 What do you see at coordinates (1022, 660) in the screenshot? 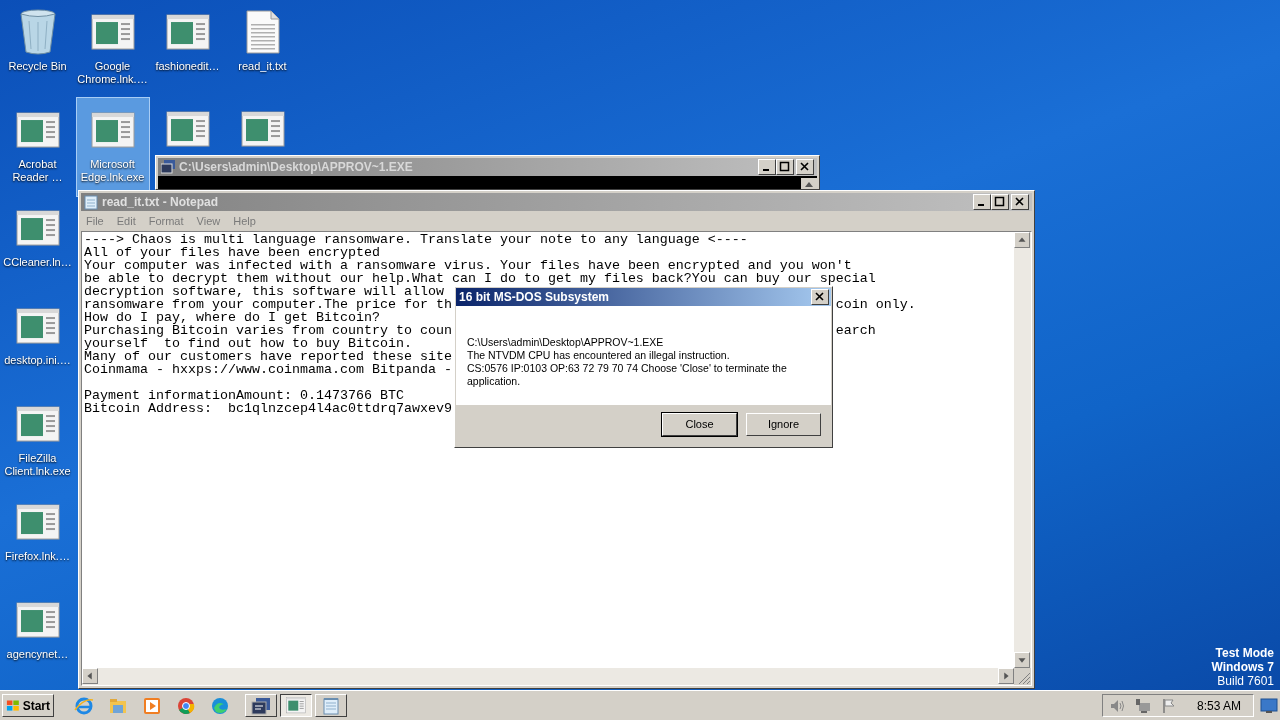
I see `scroll-down-button` at bounding box center [1022, 660].